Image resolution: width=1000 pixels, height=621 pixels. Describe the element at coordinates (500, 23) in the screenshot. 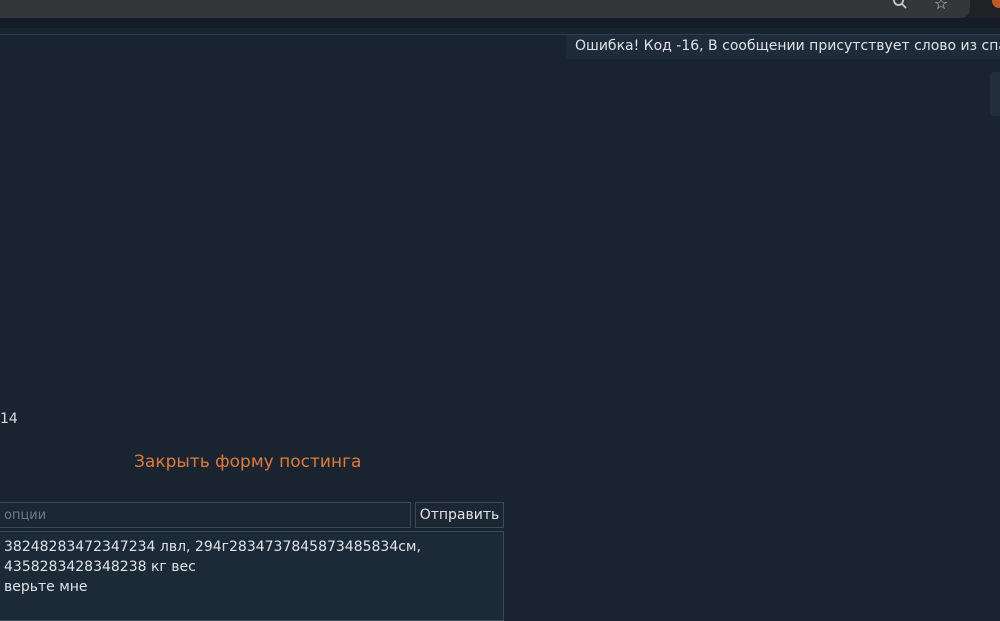

I see `page-top-strip` at that location.